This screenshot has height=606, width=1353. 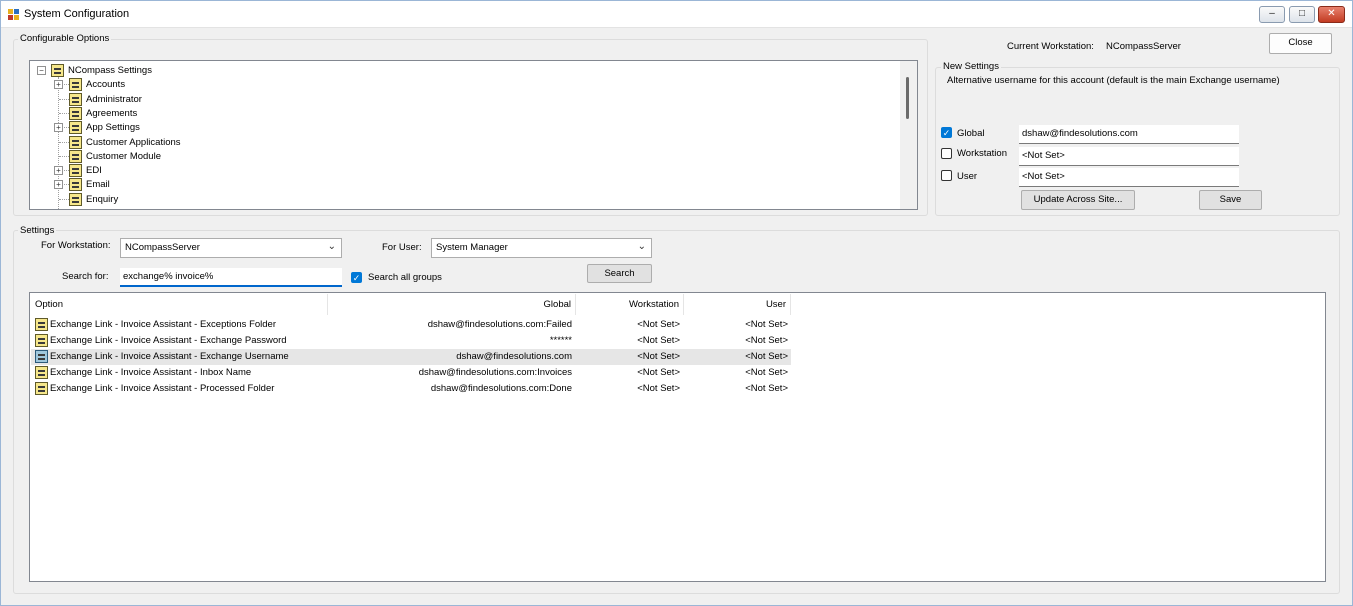 I want to click on cell-global: dshaw@findesolutions.com:Failed, so click(x=499, y=324).